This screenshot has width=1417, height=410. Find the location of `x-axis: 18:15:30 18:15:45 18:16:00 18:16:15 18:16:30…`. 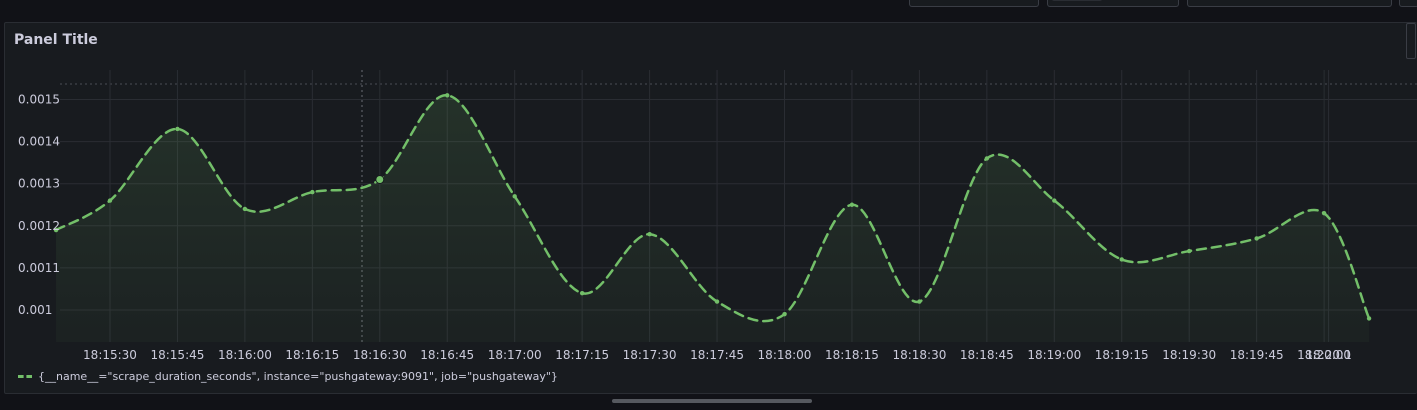

x-axis: 18:15:30 18:15:45 18:16:00 18:16:15 18:16:30… is located at coordinates (717, 355).